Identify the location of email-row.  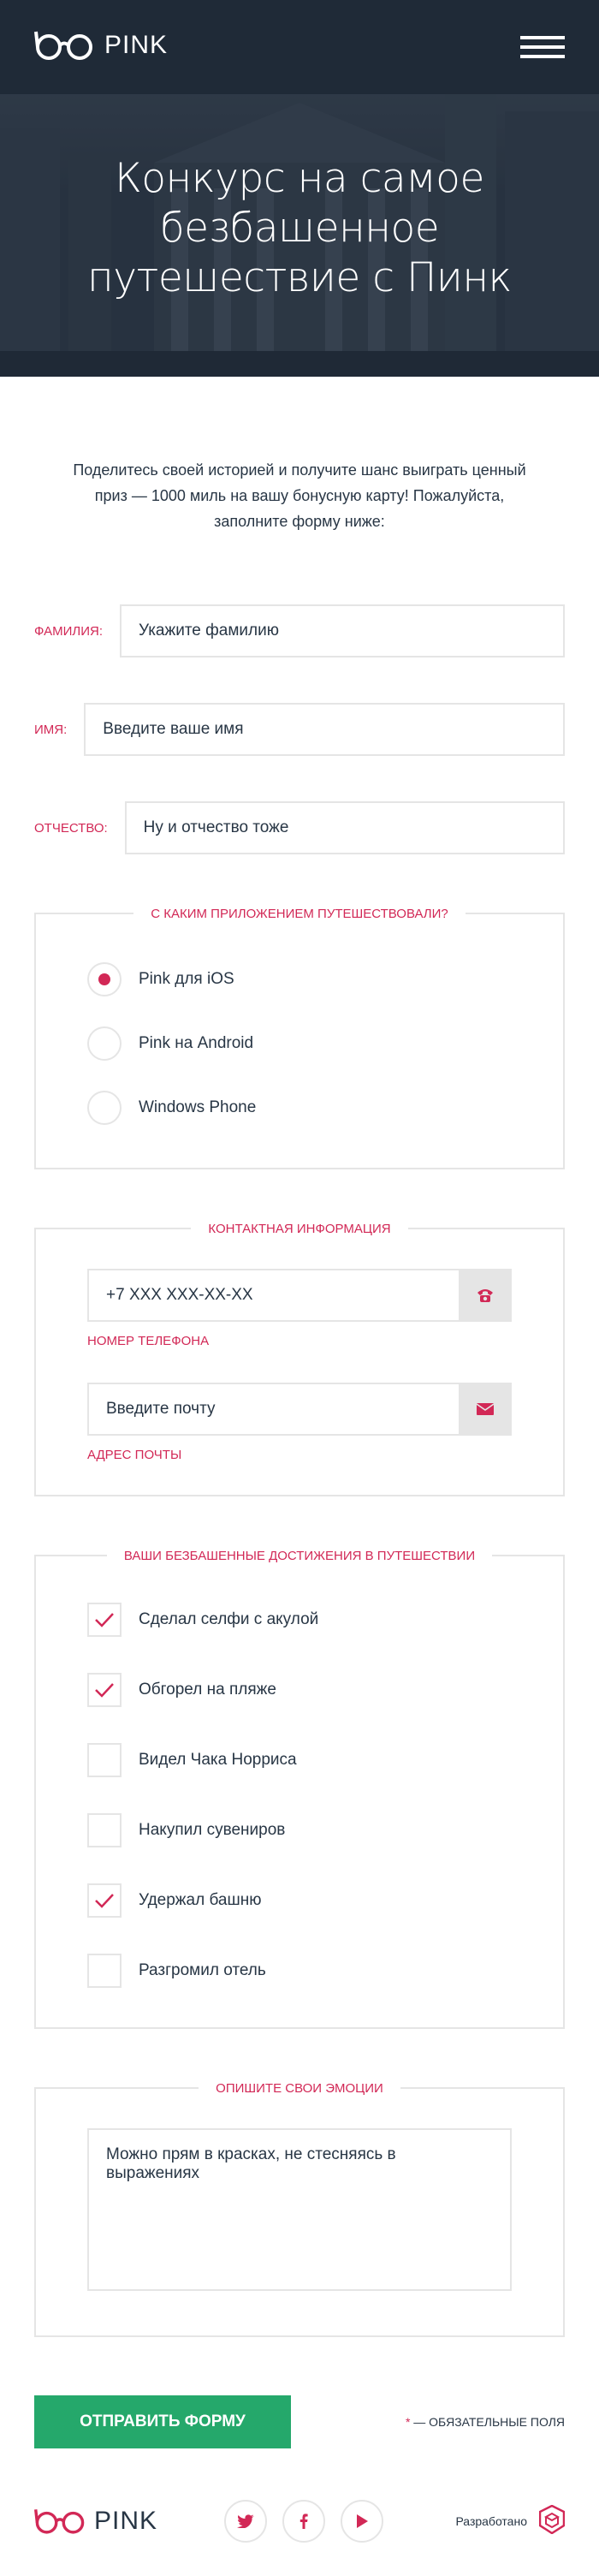
(299, 1409).